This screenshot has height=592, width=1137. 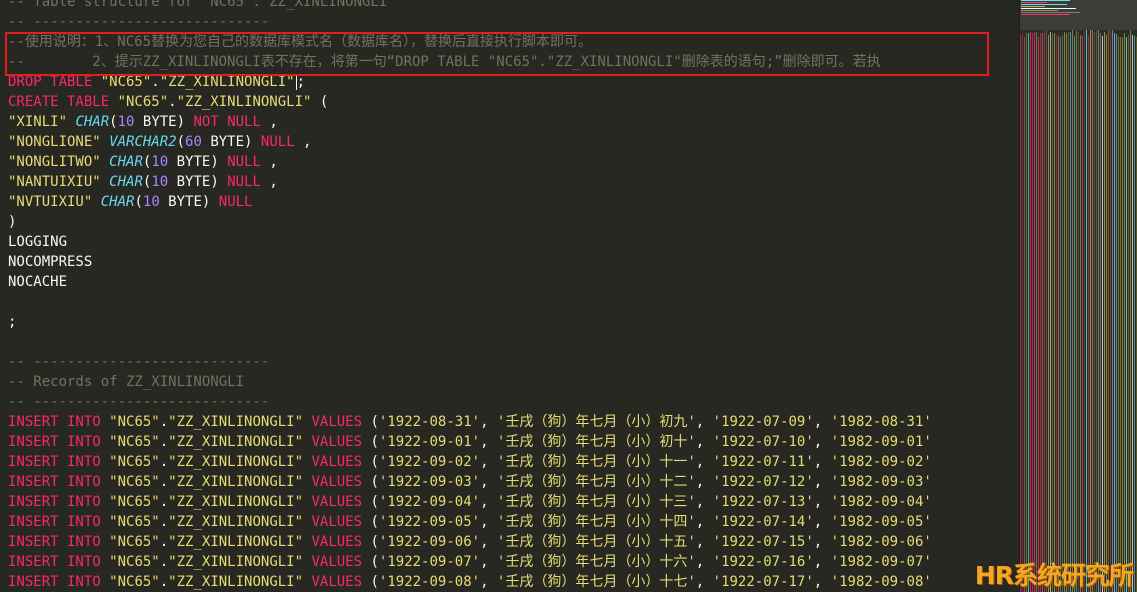 I want to click on code-line: "NANTUIXIU" CHAR(10 BYTE) NULL ,, so click(x=470, y=182).